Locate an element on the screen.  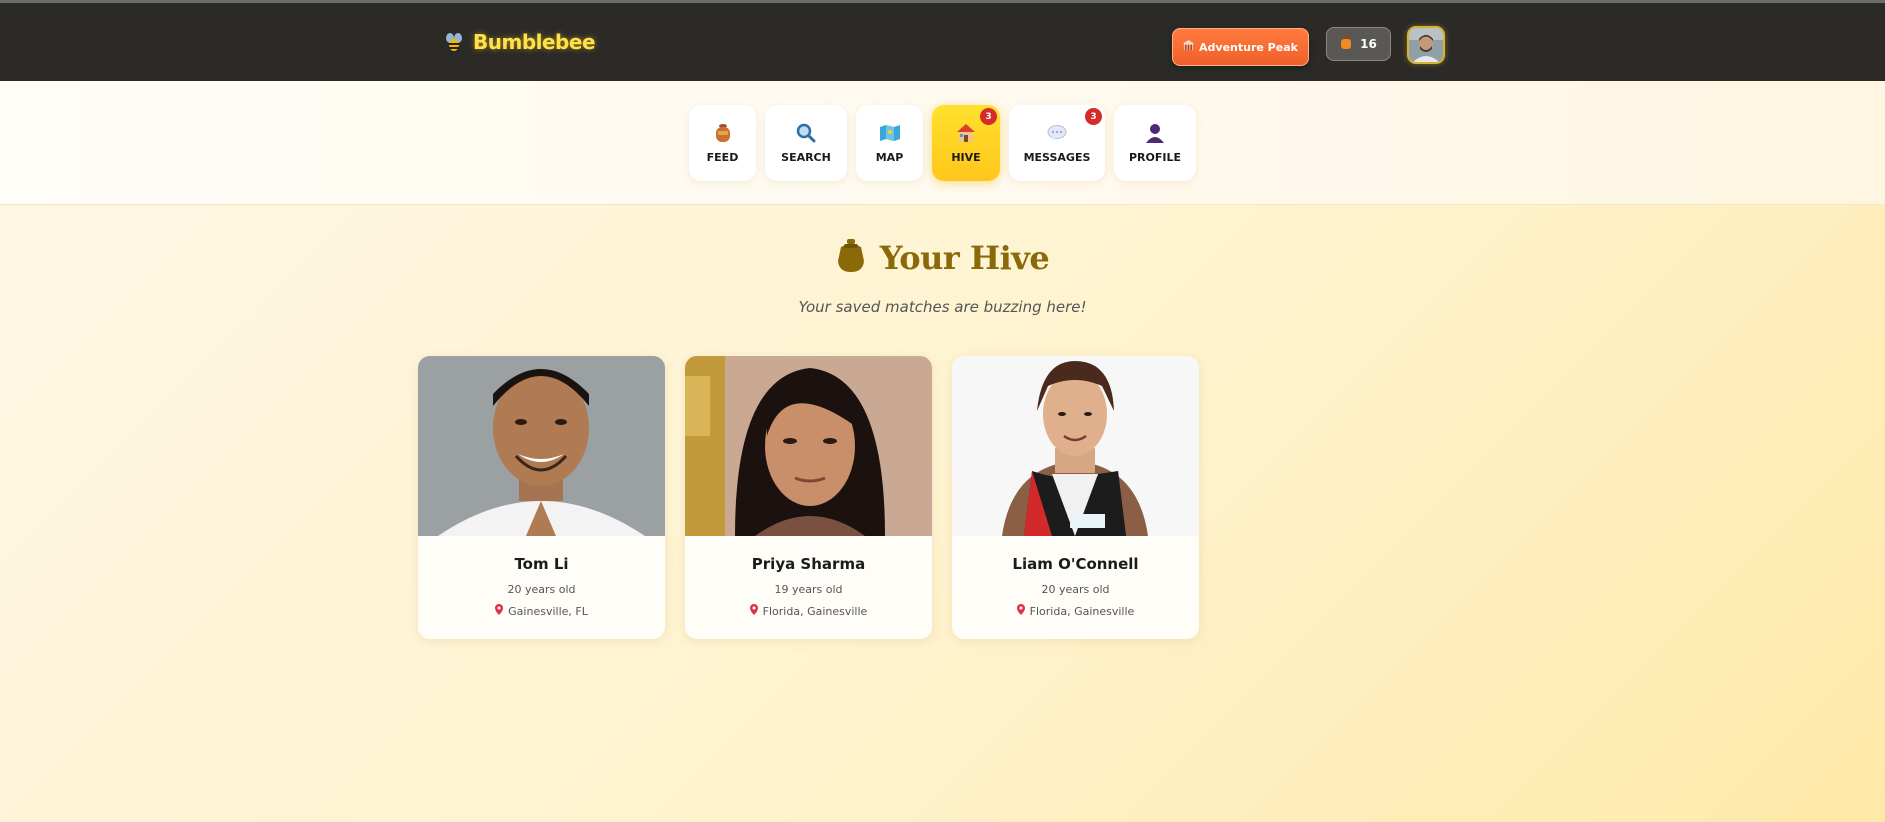
bee-icon is located at coordinates (454, 42).